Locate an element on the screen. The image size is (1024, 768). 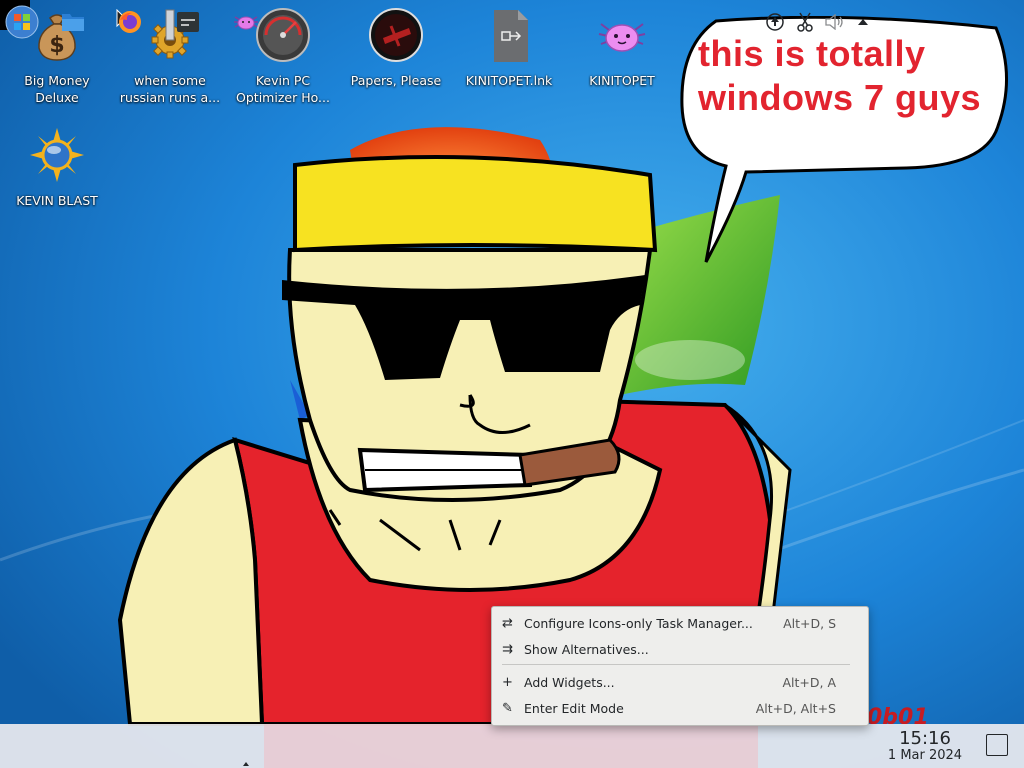
desktop-icon-label: KEVIN BLAST is located at coordinates (57, 200).